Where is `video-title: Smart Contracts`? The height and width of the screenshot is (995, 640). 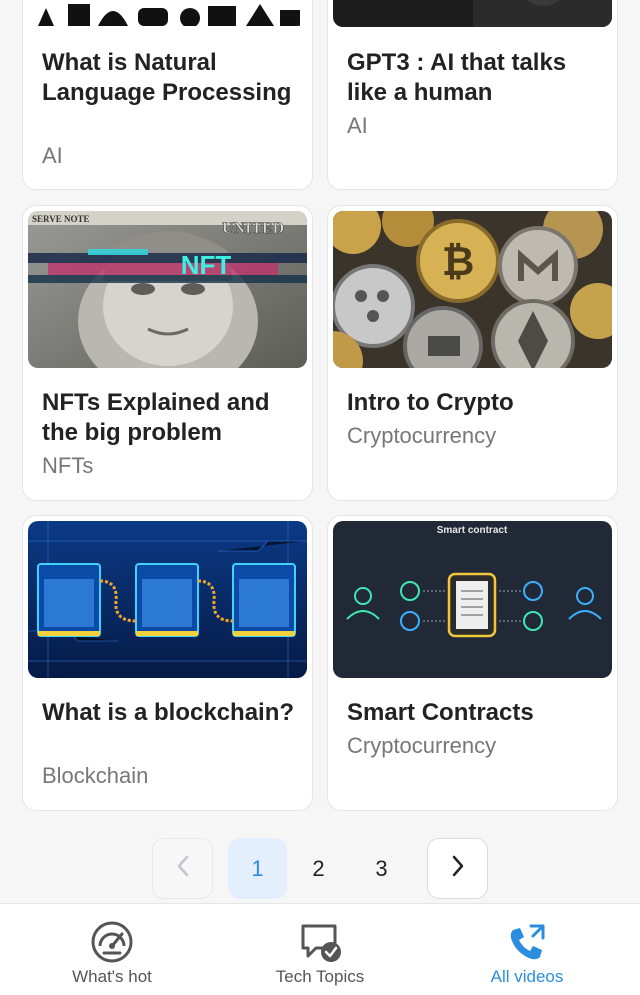
video-title: Smart Contracts is located at coordinates (440, 712).